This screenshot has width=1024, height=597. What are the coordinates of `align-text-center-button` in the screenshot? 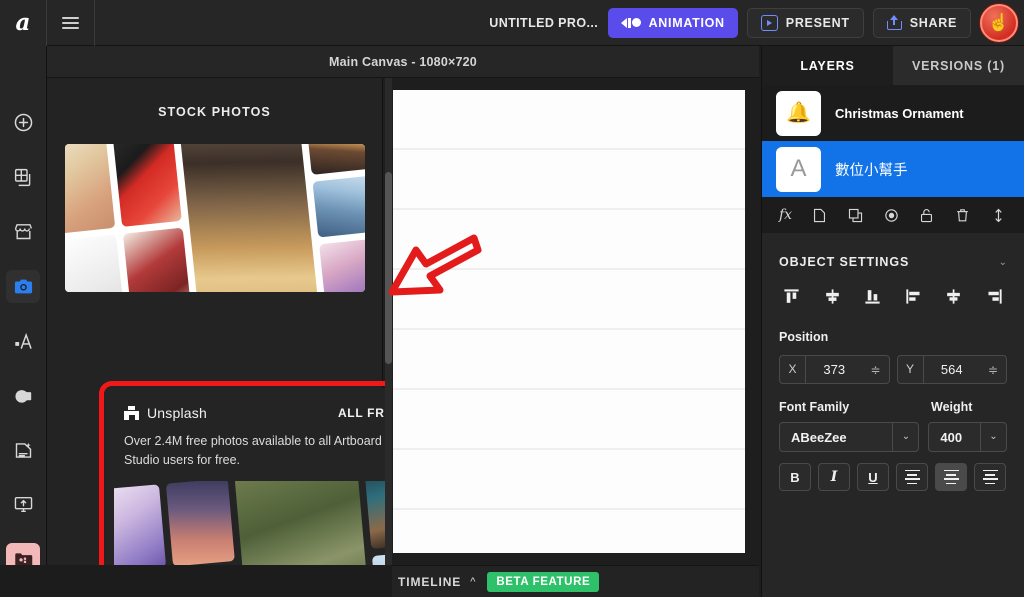 It's located at (951, 477).